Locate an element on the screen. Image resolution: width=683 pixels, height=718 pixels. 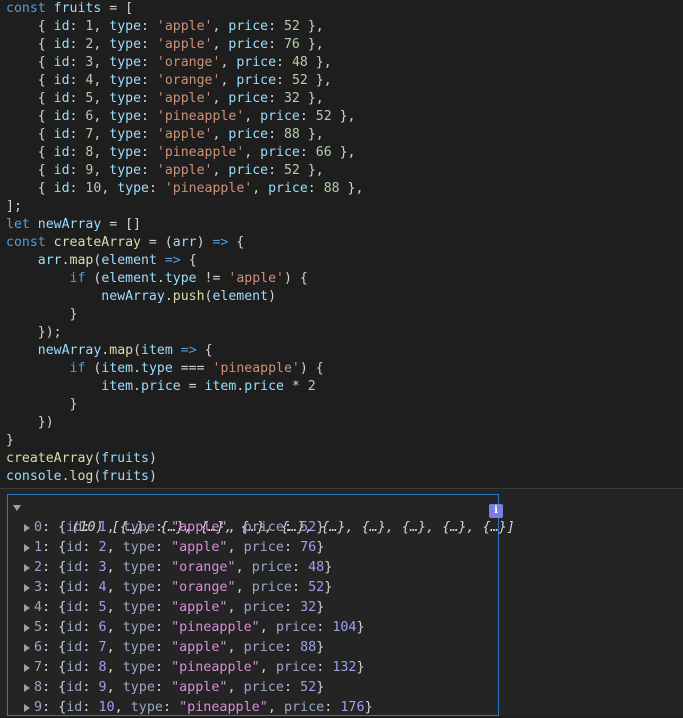
code-token: => is located at coordinates (172, 260).